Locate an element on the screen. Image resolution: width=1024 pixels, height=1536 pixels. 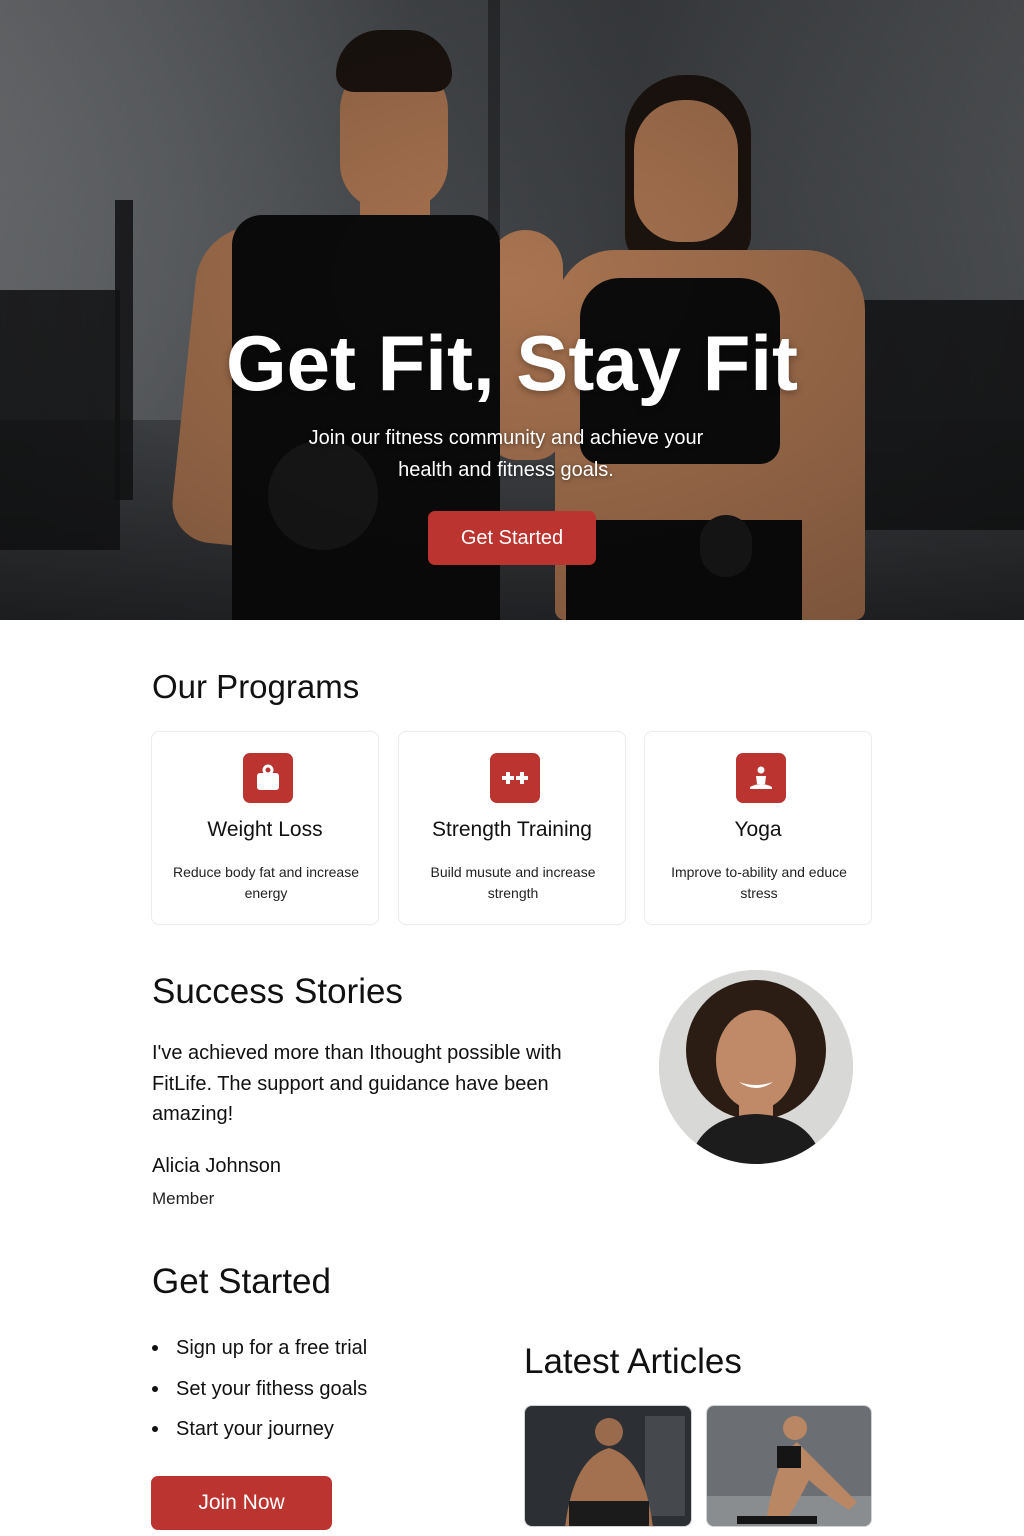
weight-icon is located at coordinates (268, 778).